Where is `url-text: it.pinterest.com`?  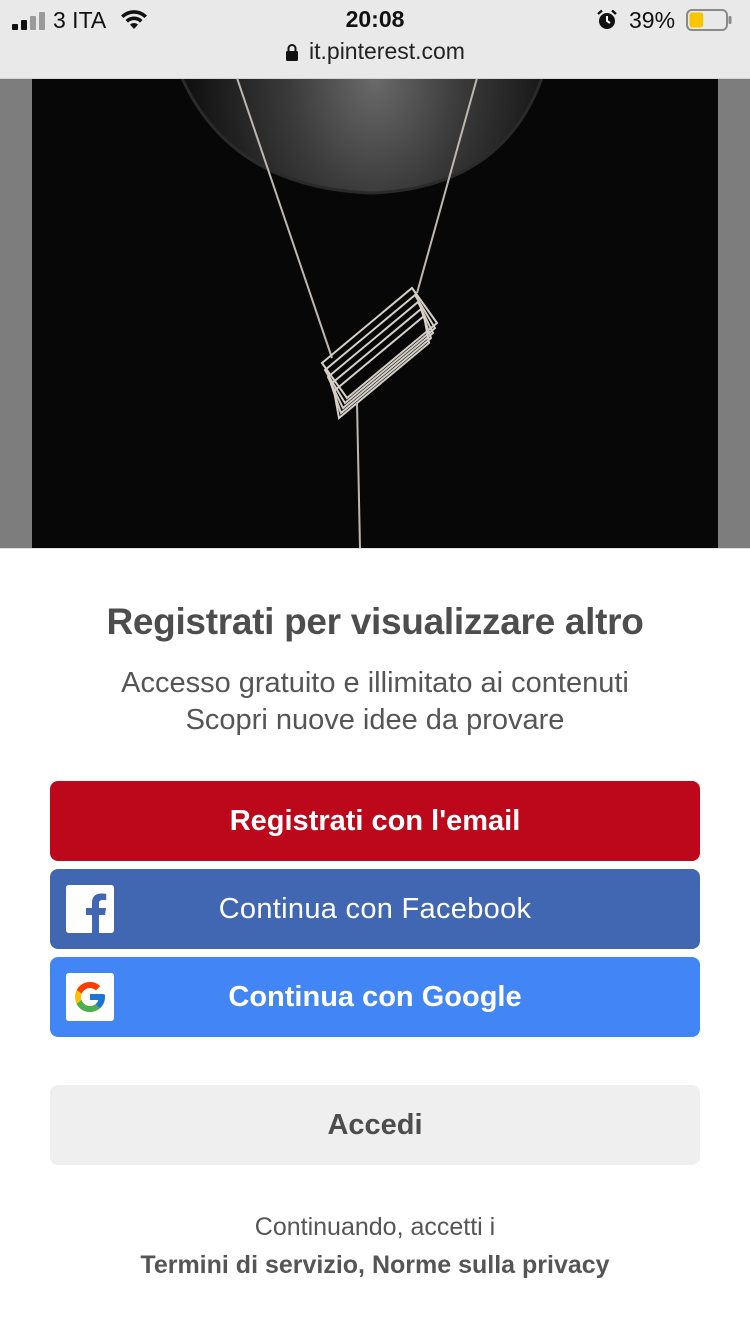 url-text: it.pinterest.com is located at coordinates (387, 51).